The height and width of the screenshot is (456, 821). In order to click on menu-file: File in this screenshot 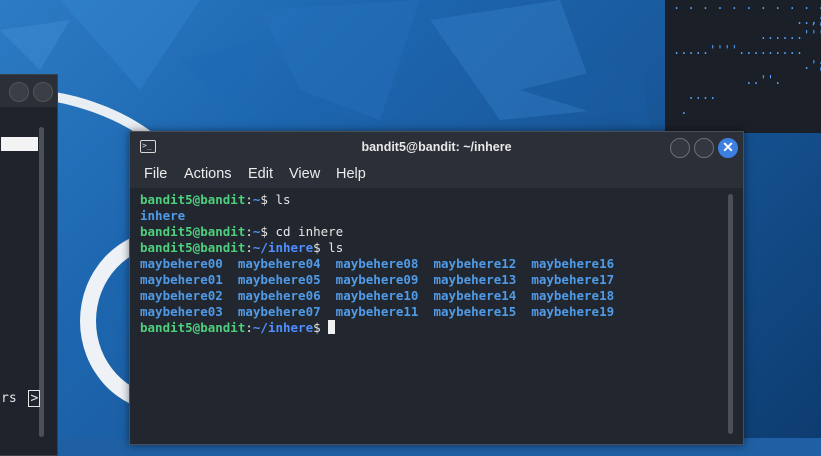, I will do `click(155, 174)`.